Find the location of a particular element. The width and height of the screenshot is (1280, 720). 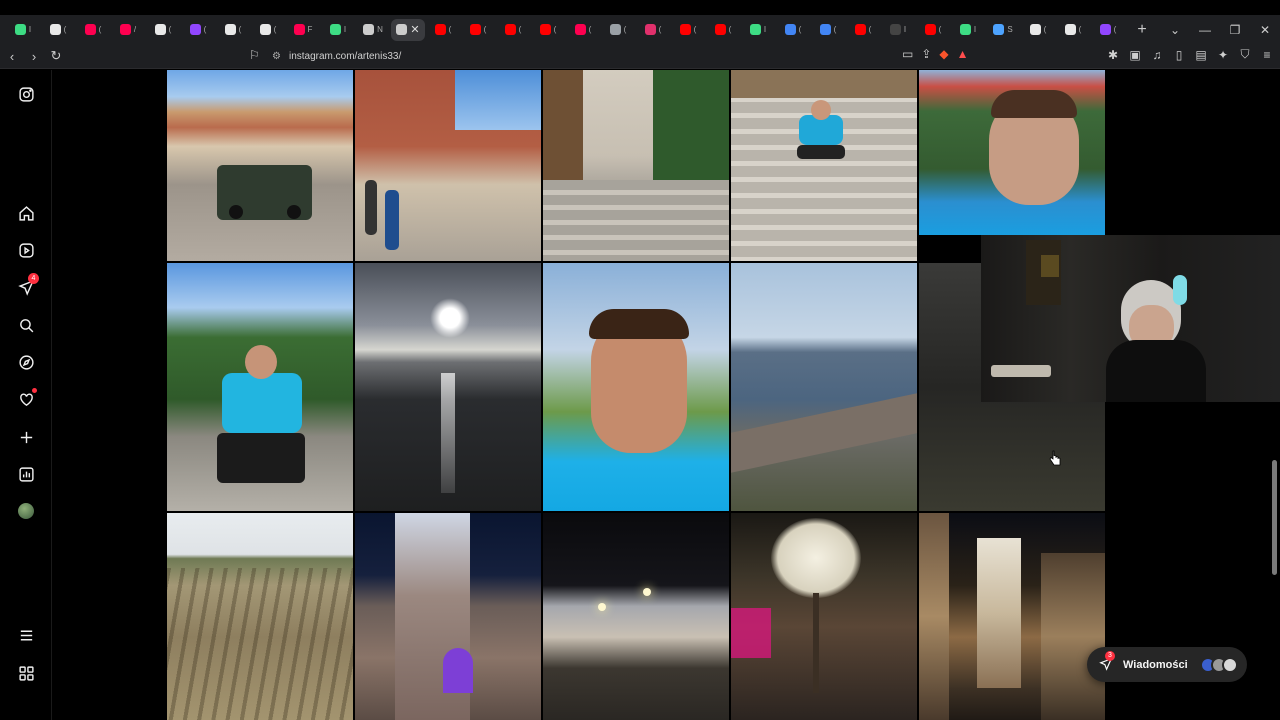

extensions-icon: ✱ is located at coordinates (1113, 55).